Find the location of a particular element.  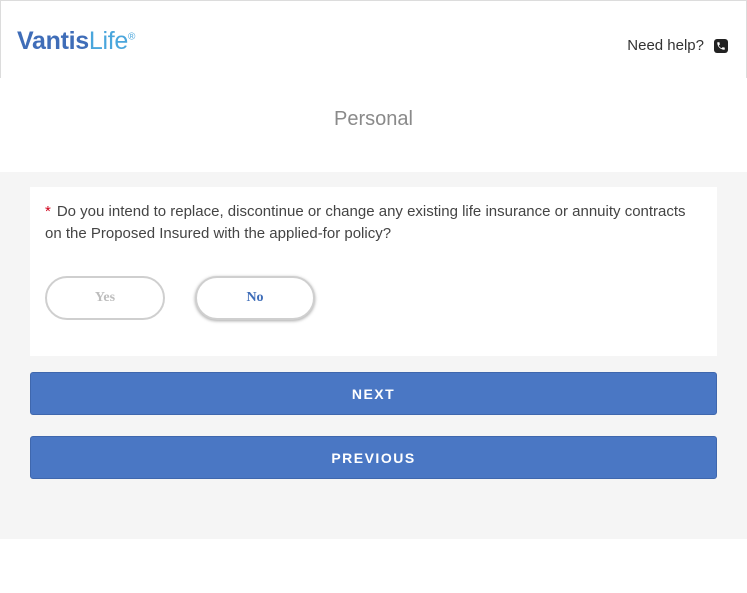

section-title: Personal is located at coordinates (373, 119).